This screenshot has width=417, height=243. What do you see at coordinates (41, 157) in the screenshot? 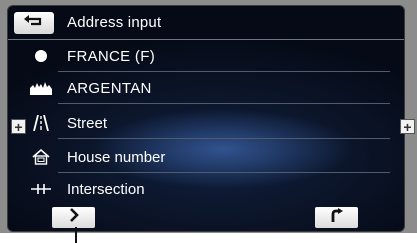
I see `house-icon` at bounding box center [41, 157].